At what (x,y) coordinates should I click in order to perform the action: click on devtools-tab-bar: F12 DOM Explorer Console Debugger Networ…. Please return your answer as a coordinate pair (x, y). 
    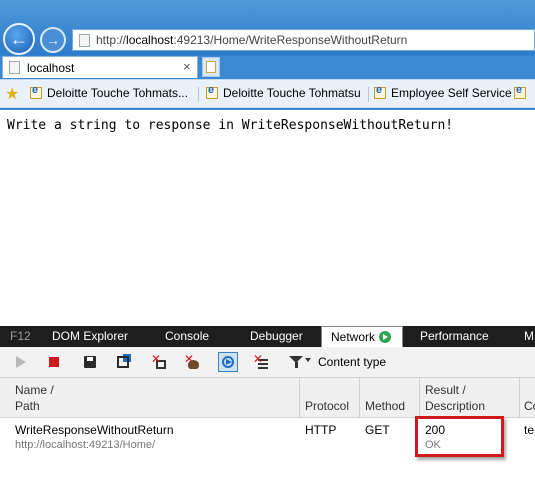
    Looking at the image, I should click on (267, 336).